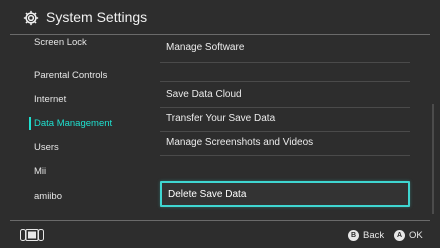 The height and width of the screenshot is (248, 440). What do you see at coordinates (399, 235) in the screenshot?
I see `a-button-icon: A` at bounding box center [399, 235].